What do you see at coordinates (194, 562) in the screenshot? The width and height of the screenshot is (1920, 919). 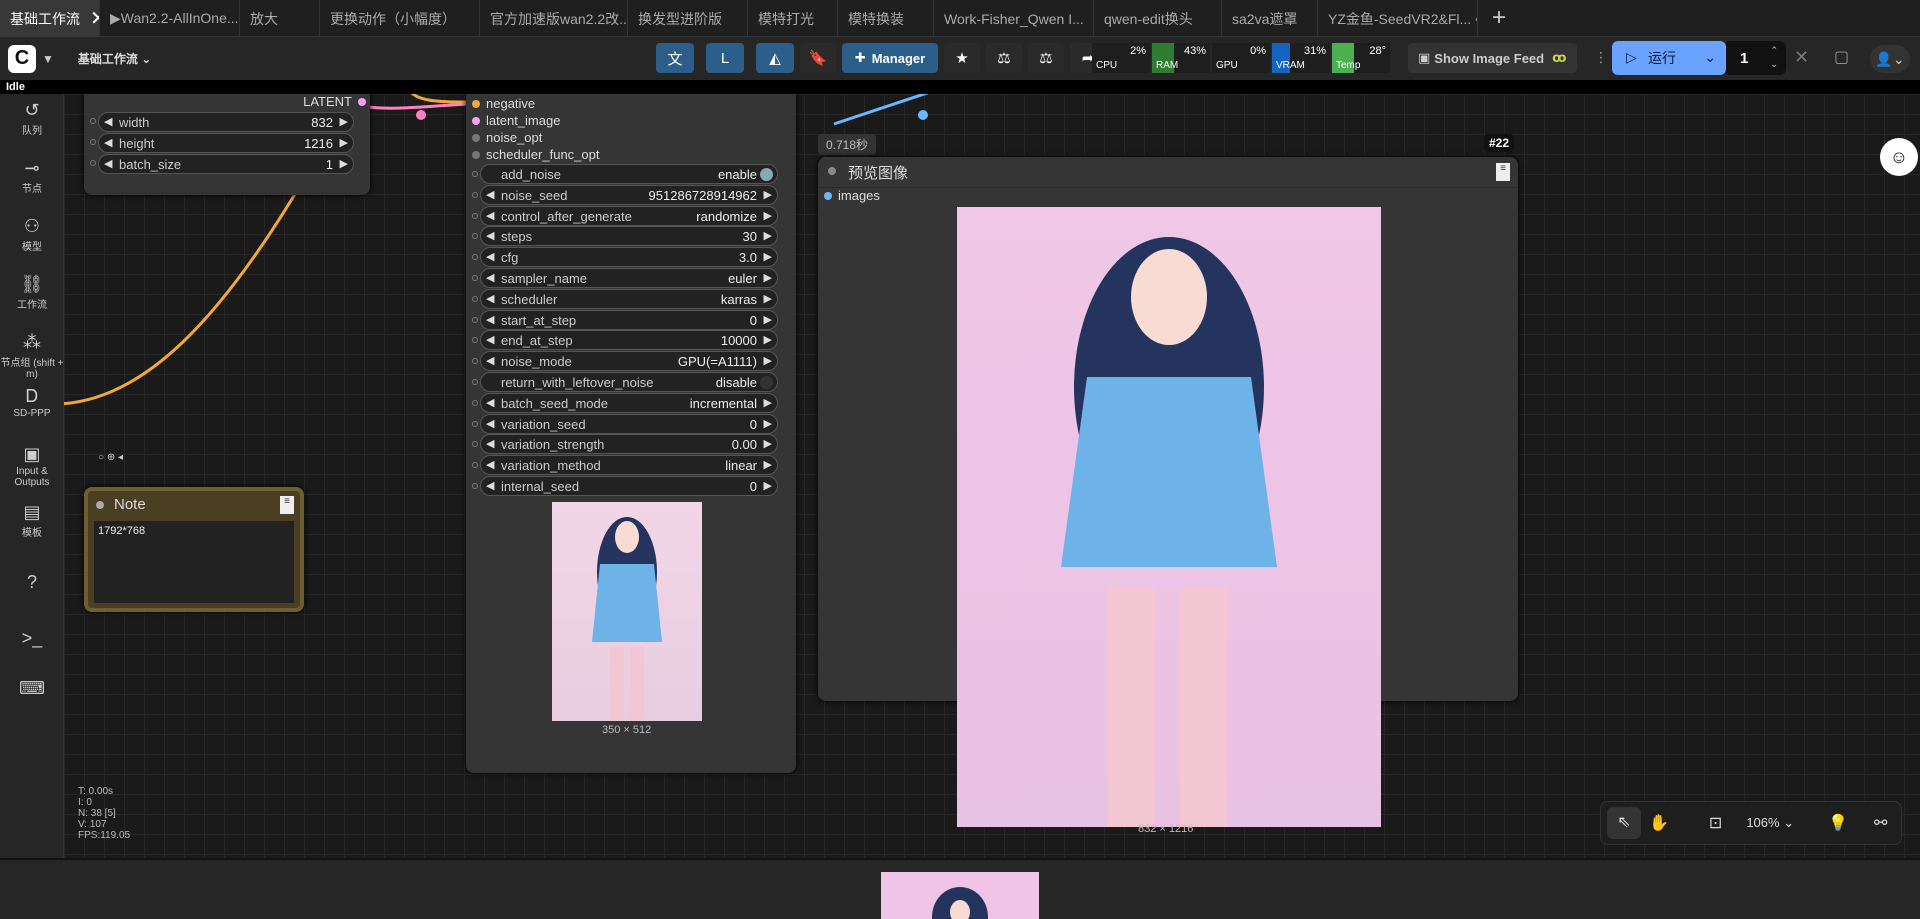 I see `note-textarea: 1792*768` at bounding box center [194, 562].